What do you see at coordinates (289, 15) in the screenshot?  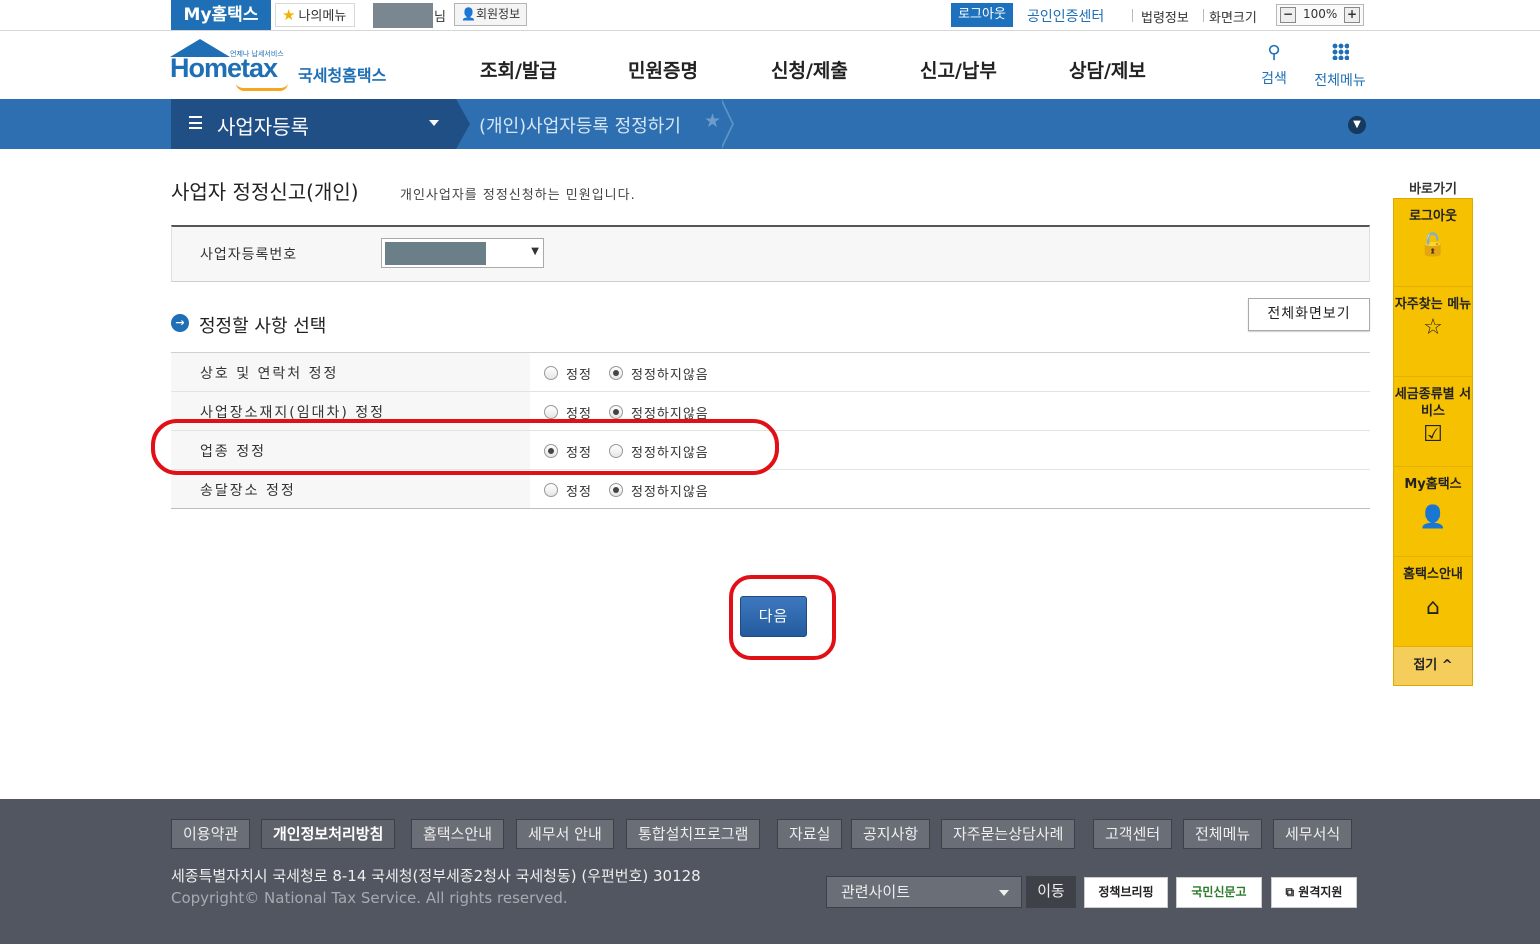 I see `star-icon: ★` at bounding box center [289, 15].